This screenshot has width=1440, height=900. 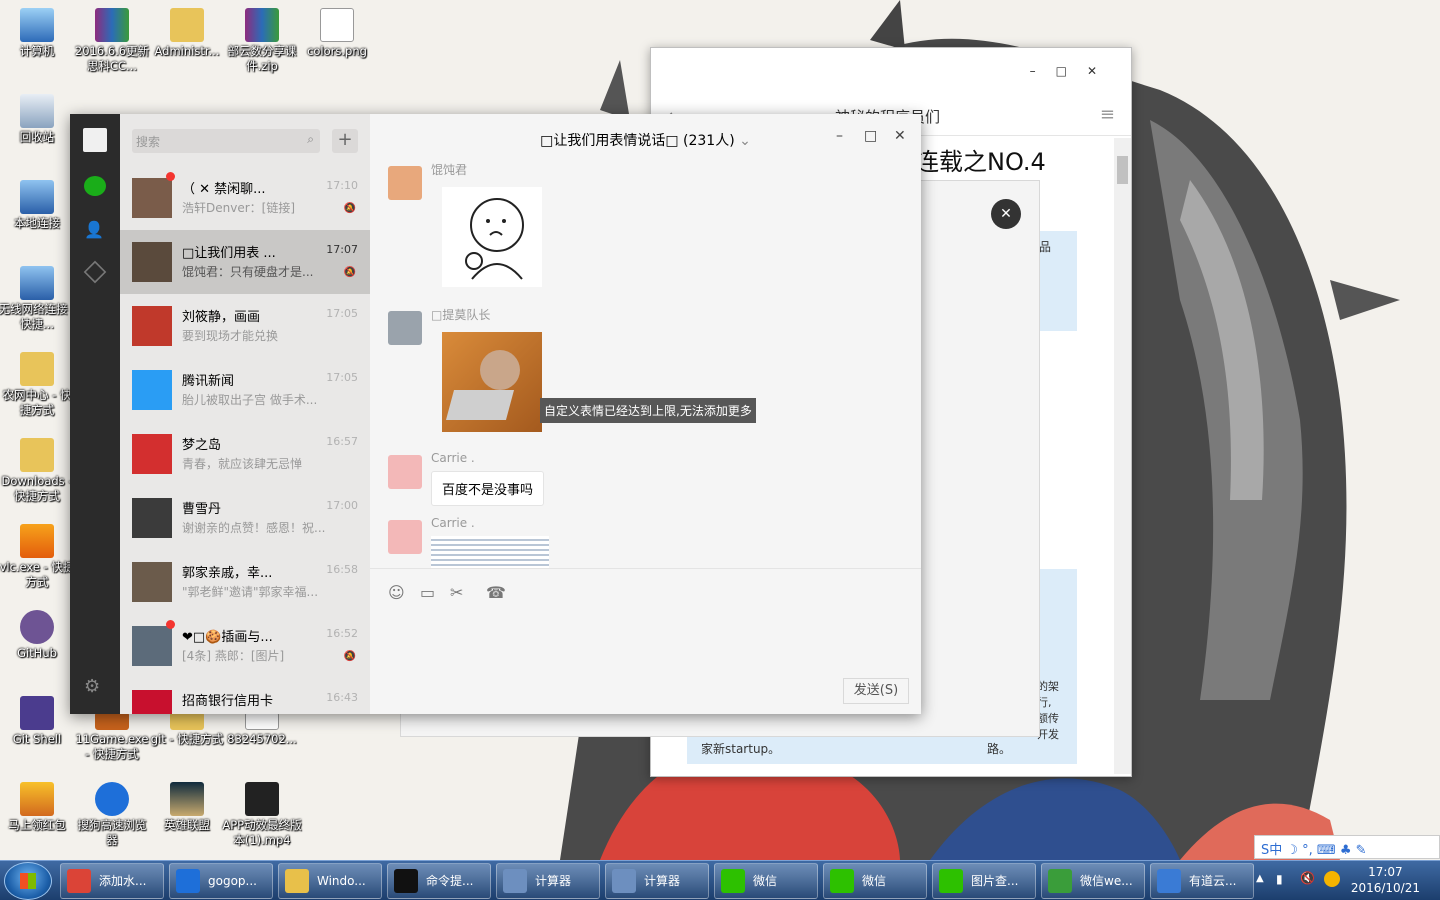 I want to click on search-input: 搜索 ⌕, so click(x=226, y=141).